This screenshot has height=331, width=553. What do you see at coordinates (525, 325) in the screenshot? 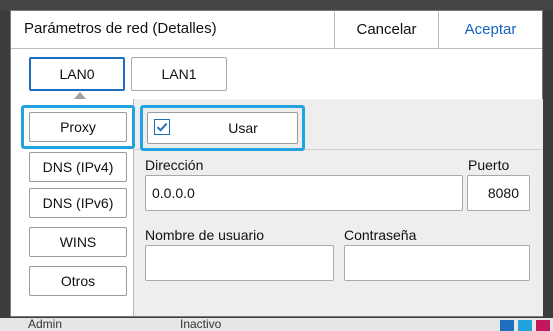
I see `ink-c-icon` at bounding box center [525, 325].